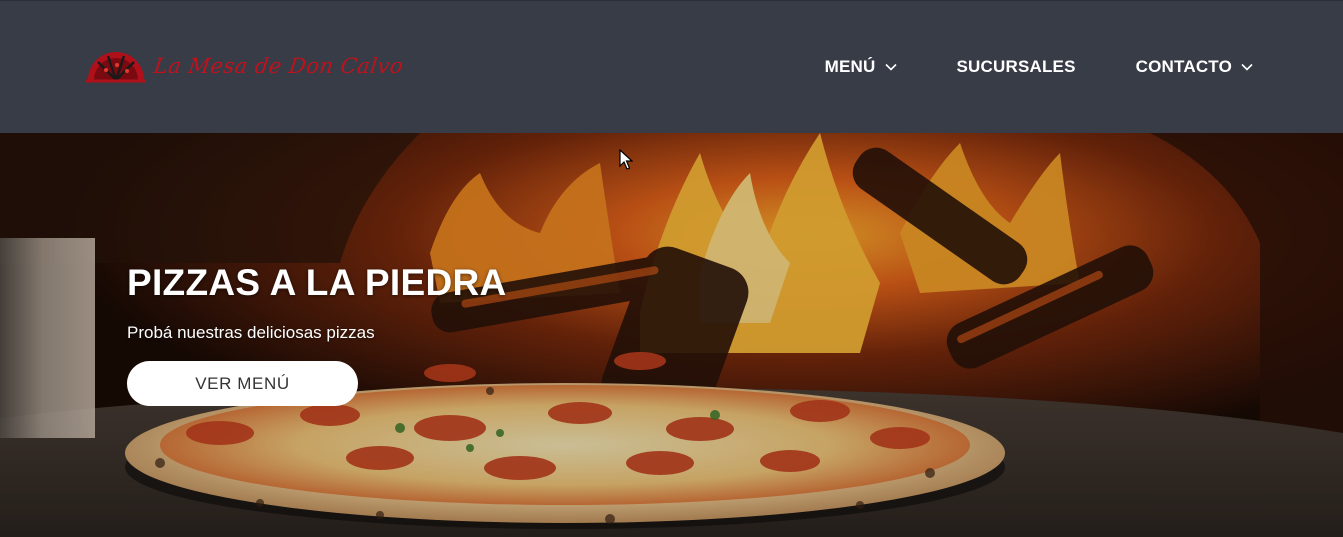 The width and height of the screenshot is (1343, 537). I want to click on nav-item-contacto: CONTACTO, so click(1194, 67).